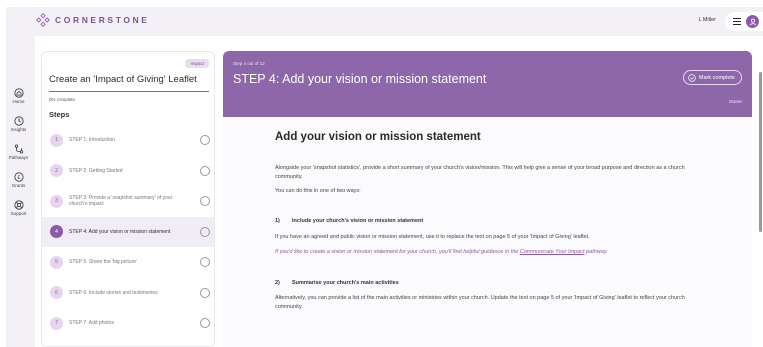 Image resolution: width=763 pixels, height=347 pixels. What do you see at coordinates (737, 21) in the screenshot?
I see `hamburger-menu-icon` at bounding box center [737, 21].